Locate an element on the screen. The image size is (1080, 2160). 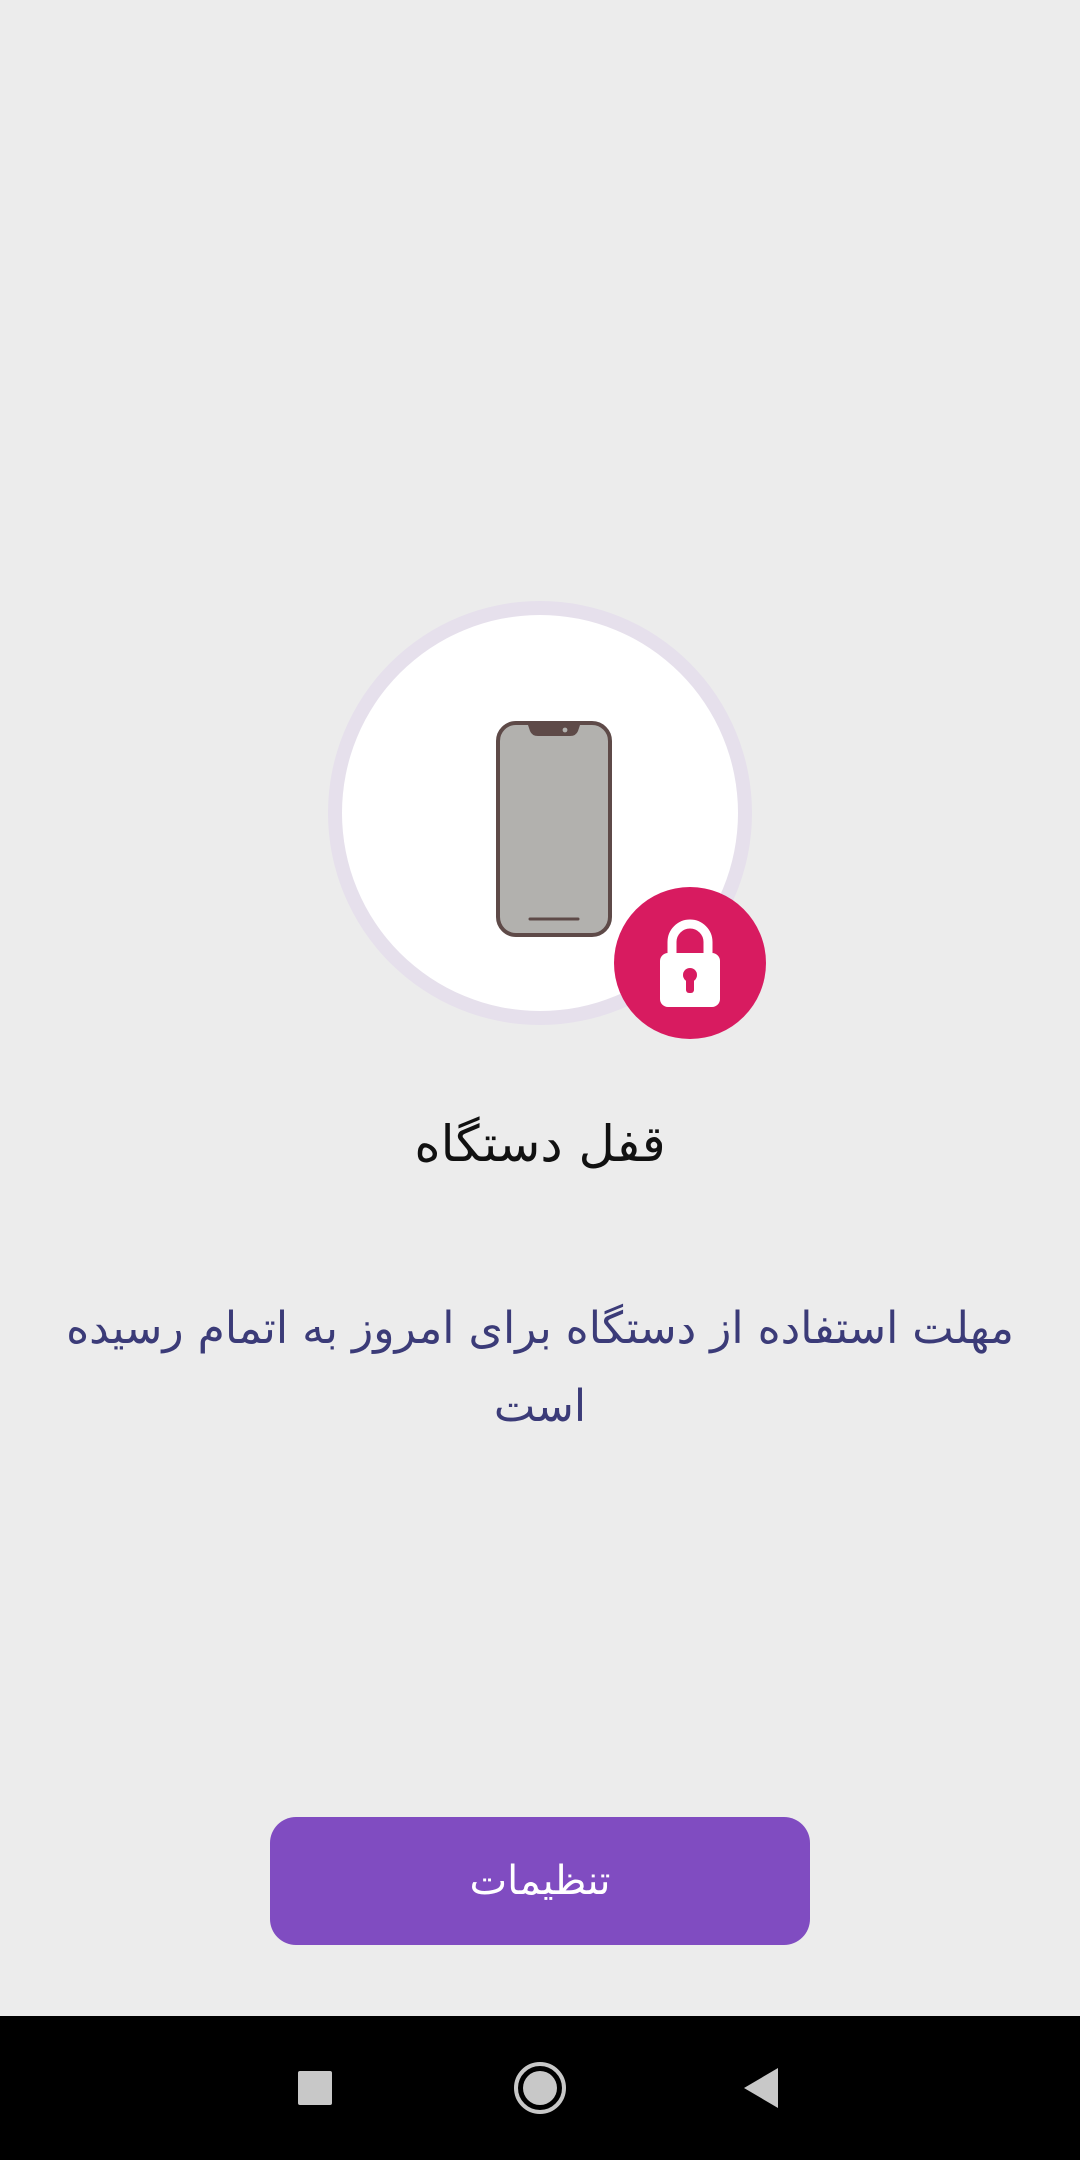
home-button is located at coordinates (540, 2088).